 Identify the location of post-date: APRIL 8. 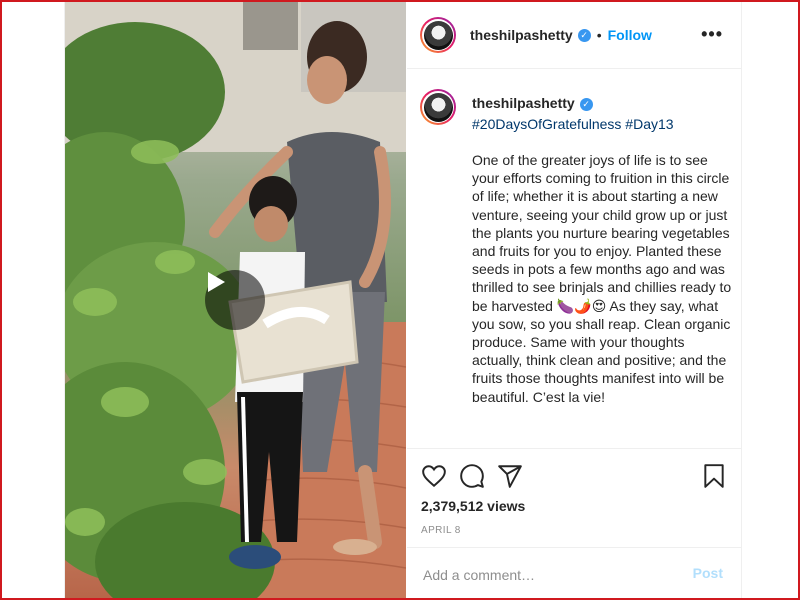
(441, 530).